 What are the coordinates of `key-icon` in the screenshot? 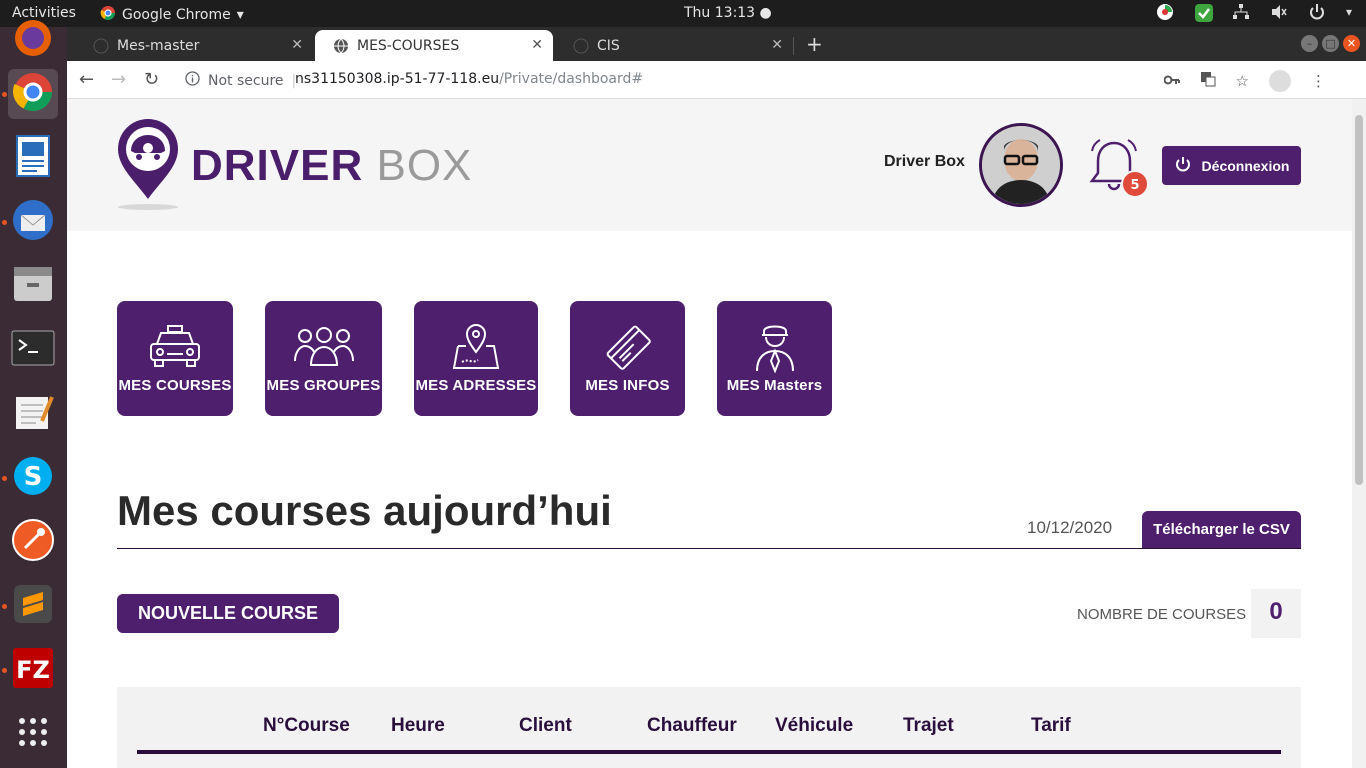 It's located at (1171, 81).